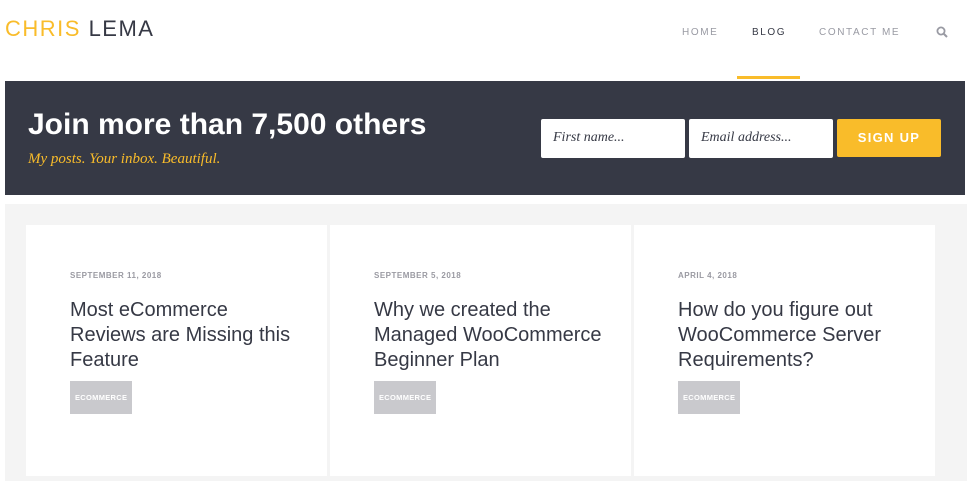 The width and height of the screenshot is (967, 481). I want to click on signup-button: SIGN UP, so click(889, 138).